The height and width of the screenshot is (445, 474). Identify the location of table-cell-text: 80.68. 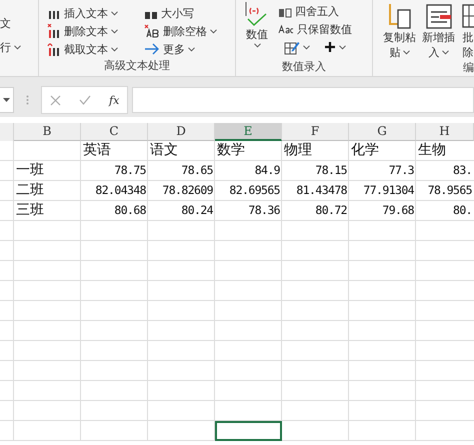
(130, 210).